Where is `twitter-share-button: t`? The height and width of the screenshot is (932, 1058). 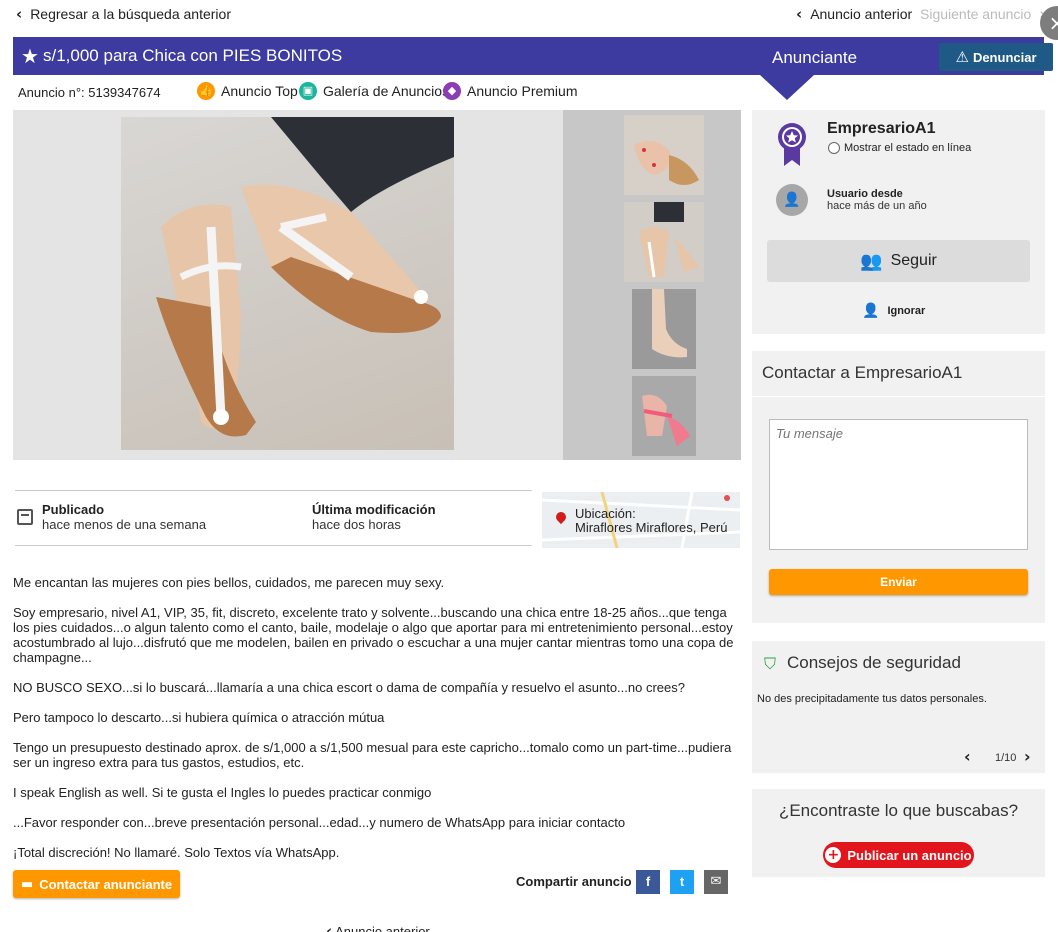 twitter-share-button: t is located at coordinates (682, 882).